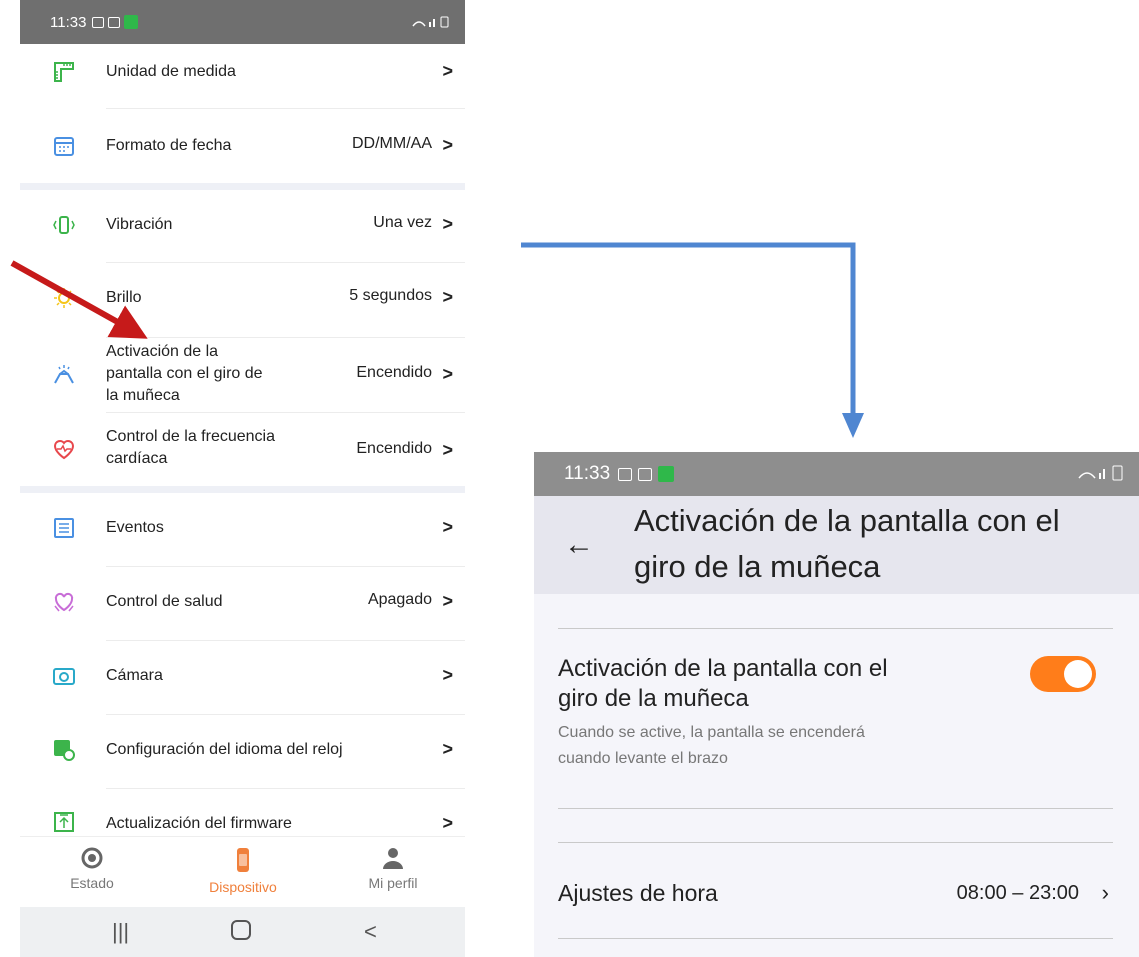 The width and height of the screenshot is (1139, 957). Describe the element at coordinates (134, 675) in the screenshot. I see `row-label: Cámara` at that location.